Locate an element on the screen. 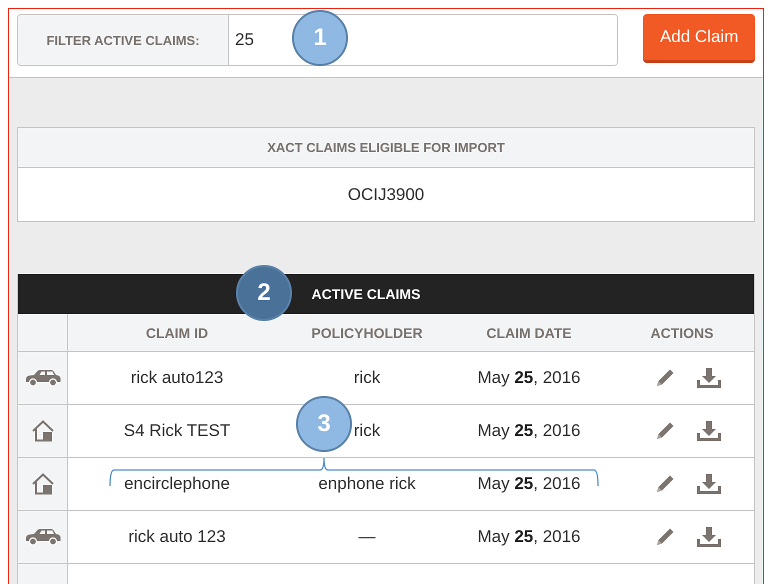 This screenshot has height=584, width=768. filter-label: FILTER ACTIVE CLAIMS: is located at coordinates (123, 40).